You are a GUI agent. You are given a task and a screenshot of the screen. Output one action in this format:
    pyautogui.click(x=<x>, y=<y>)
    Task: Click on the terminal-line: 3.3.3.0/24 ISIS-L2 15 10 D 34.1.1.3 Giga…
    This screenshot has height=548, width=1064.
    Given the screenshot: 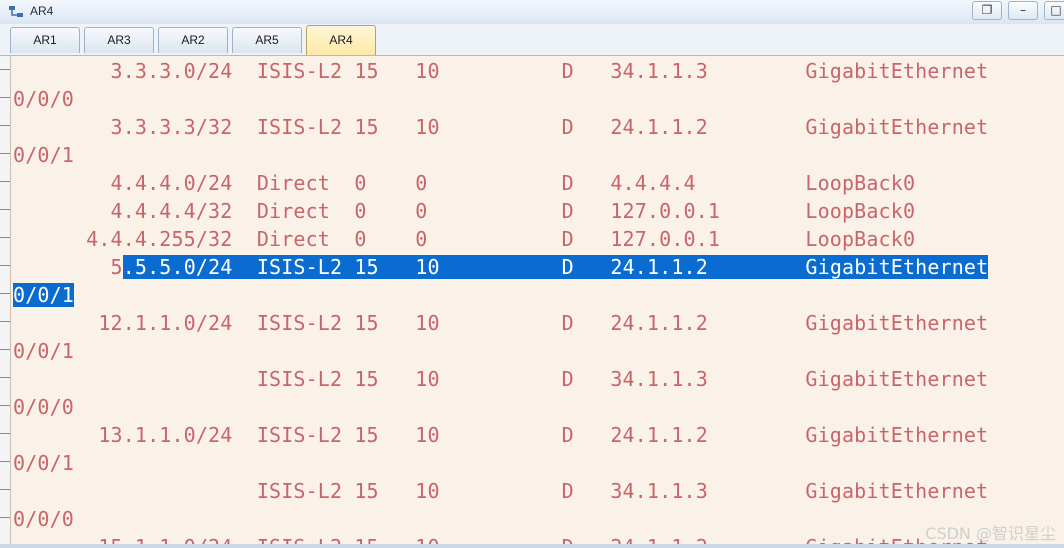 What is the action you would take?
    pyautogui.click(x=501, y=71)
    